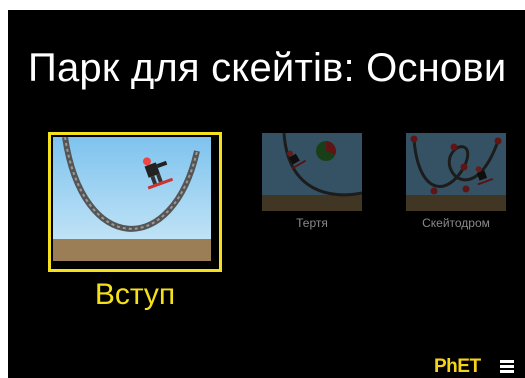 This screenshot has width=525, height=378. What do you see at coordinates (456, 223) in the screenshot?
I see `playground-label: Скейтодром` at bounding box center [456, 223].